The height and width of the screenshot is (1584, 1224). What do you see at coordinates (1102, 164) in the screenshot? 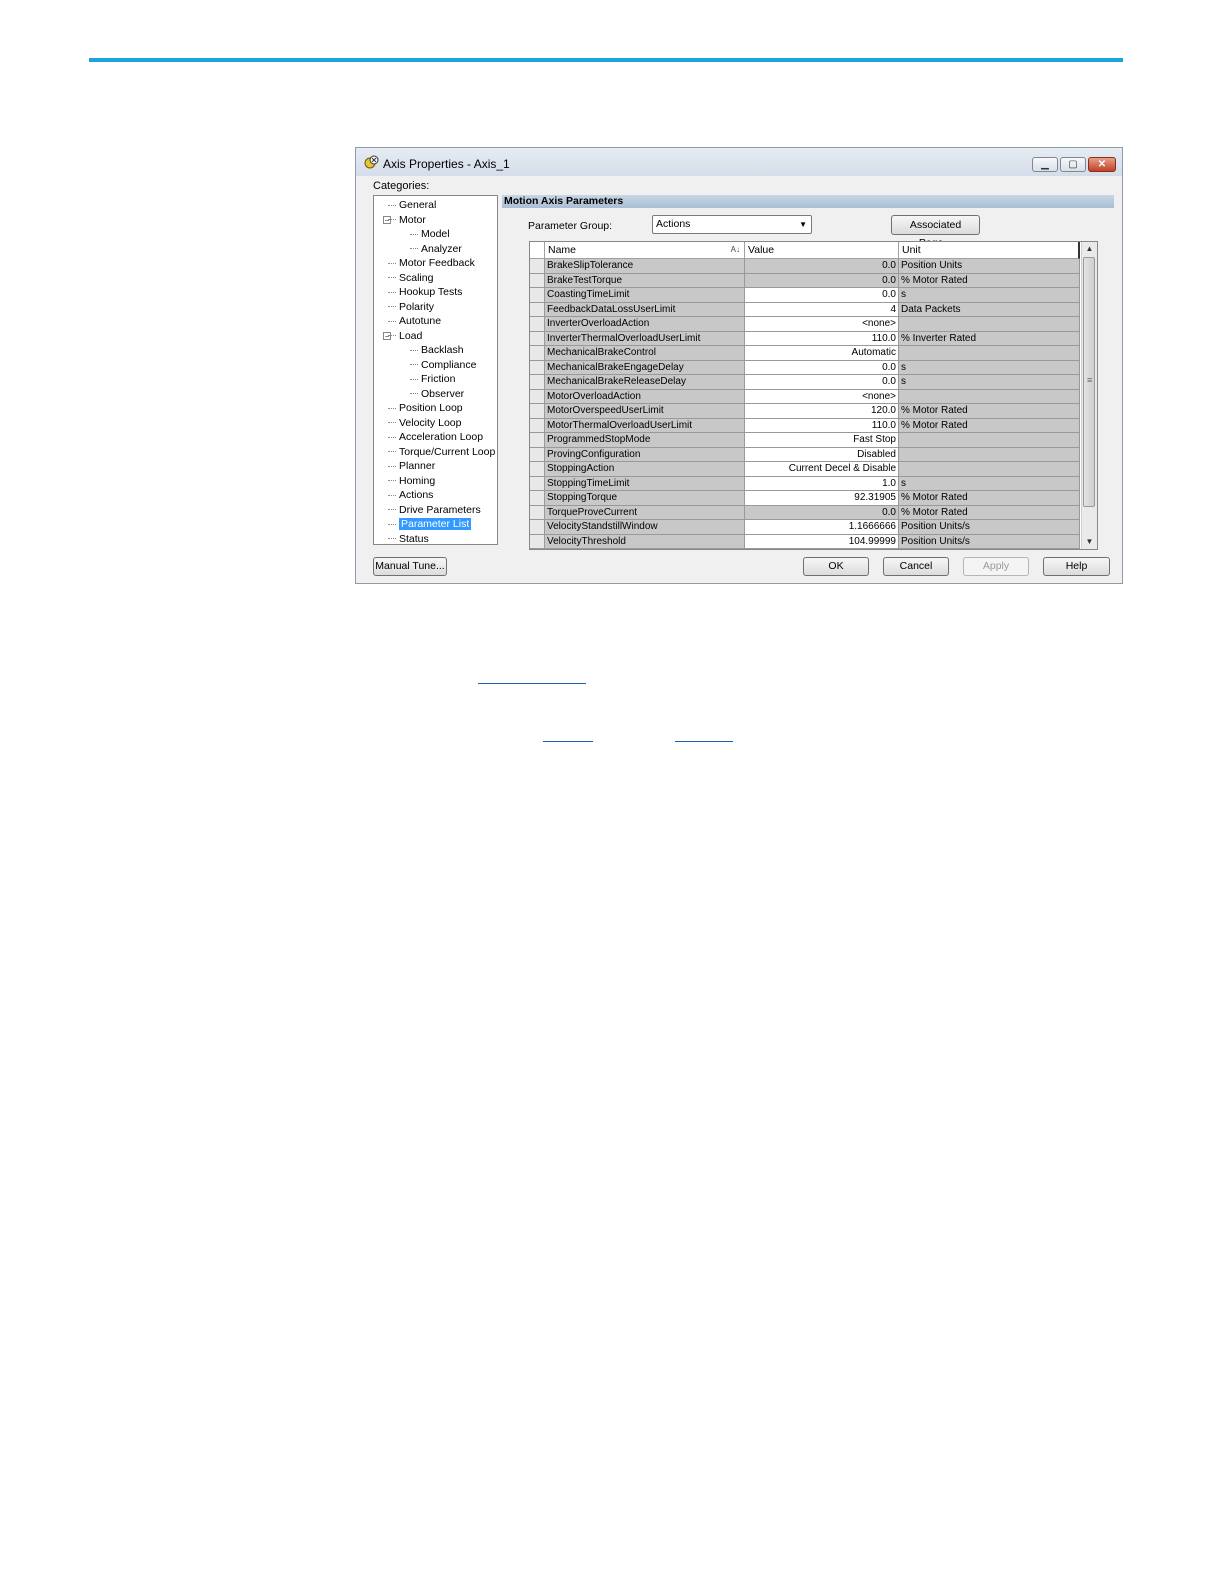
I see `close-button: ✕` at bounding box center [1102, 164].